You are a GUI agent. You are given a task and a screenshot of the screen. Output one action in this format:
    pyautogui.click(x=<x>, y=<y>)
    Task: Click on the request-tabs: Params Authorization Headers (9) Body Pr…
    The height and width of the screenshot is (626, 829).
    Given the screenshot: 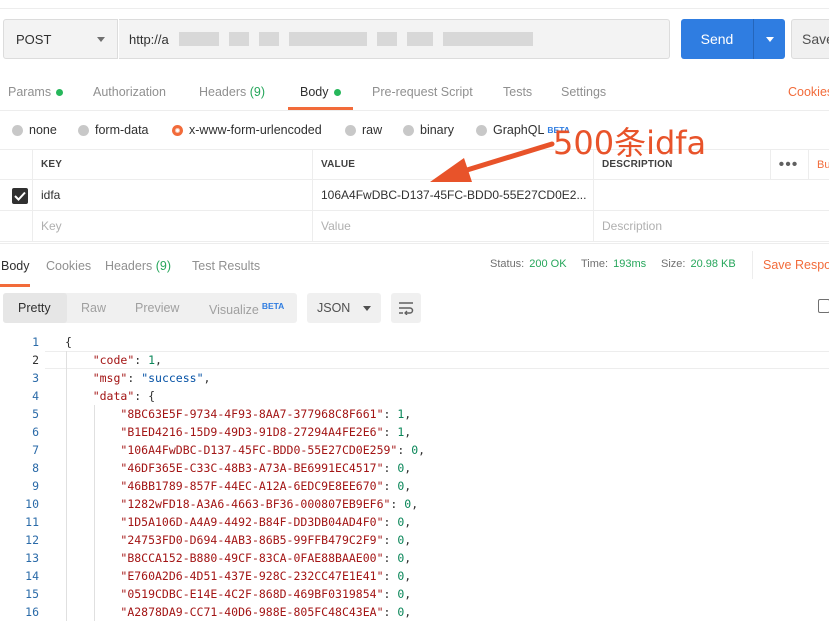 What is the action you would take?
    pyautogui.click(x=414, y=92)
    